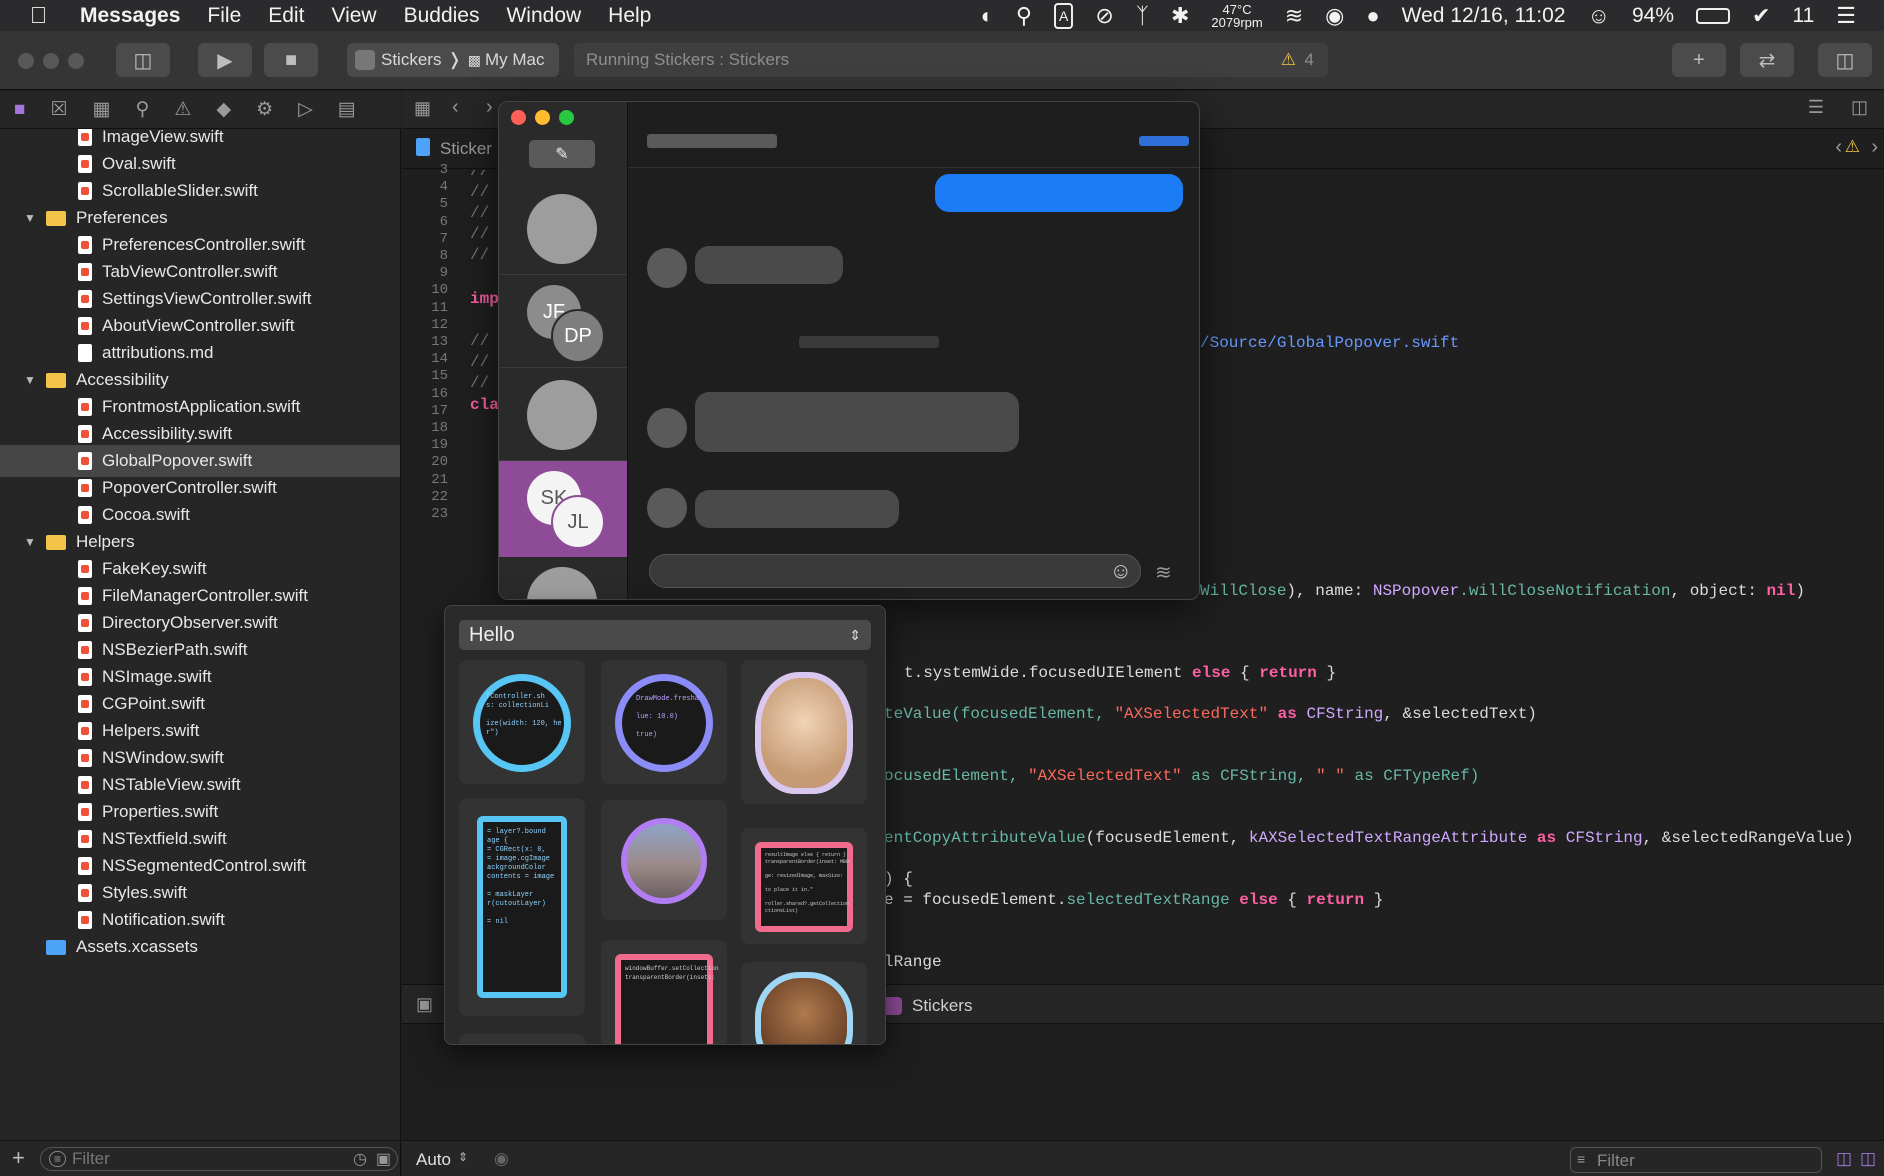 The height and width of the screenshot is (1176, 1884). What do you see at coordinates (1844, 1159) in the screenshot?
I see `split-left-icon: ◫` at bounding box center [1844, 1159].